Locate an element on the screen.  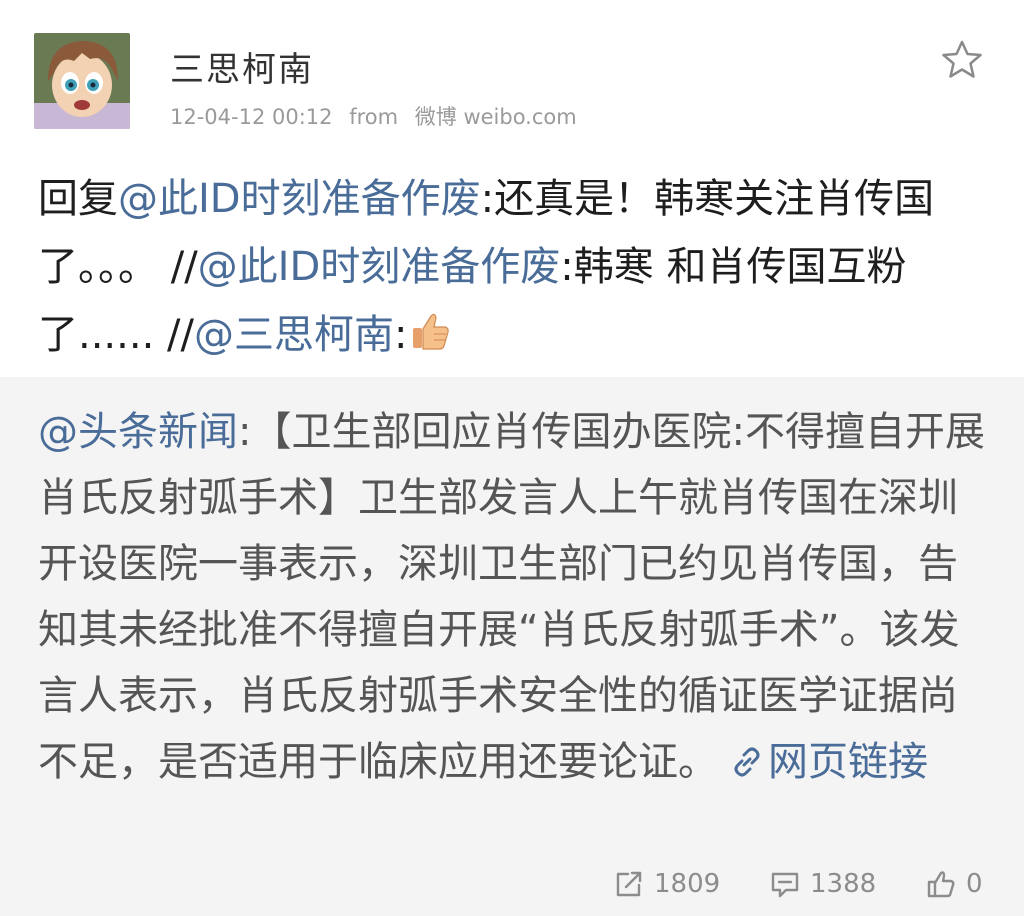
repost-button: 1809 is located at coordinates (667, 884).